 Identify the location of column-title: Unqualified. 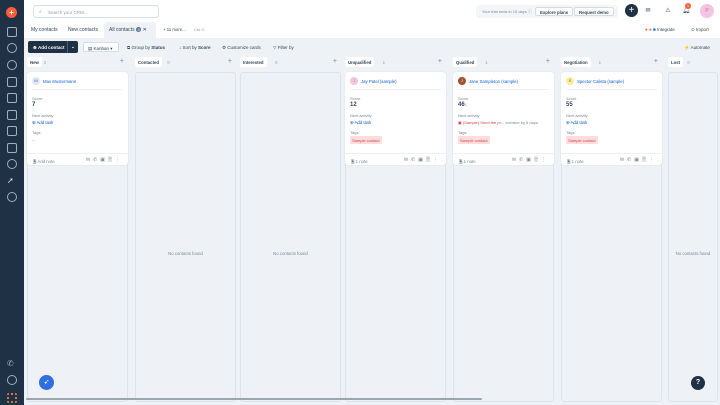
(360, 62).